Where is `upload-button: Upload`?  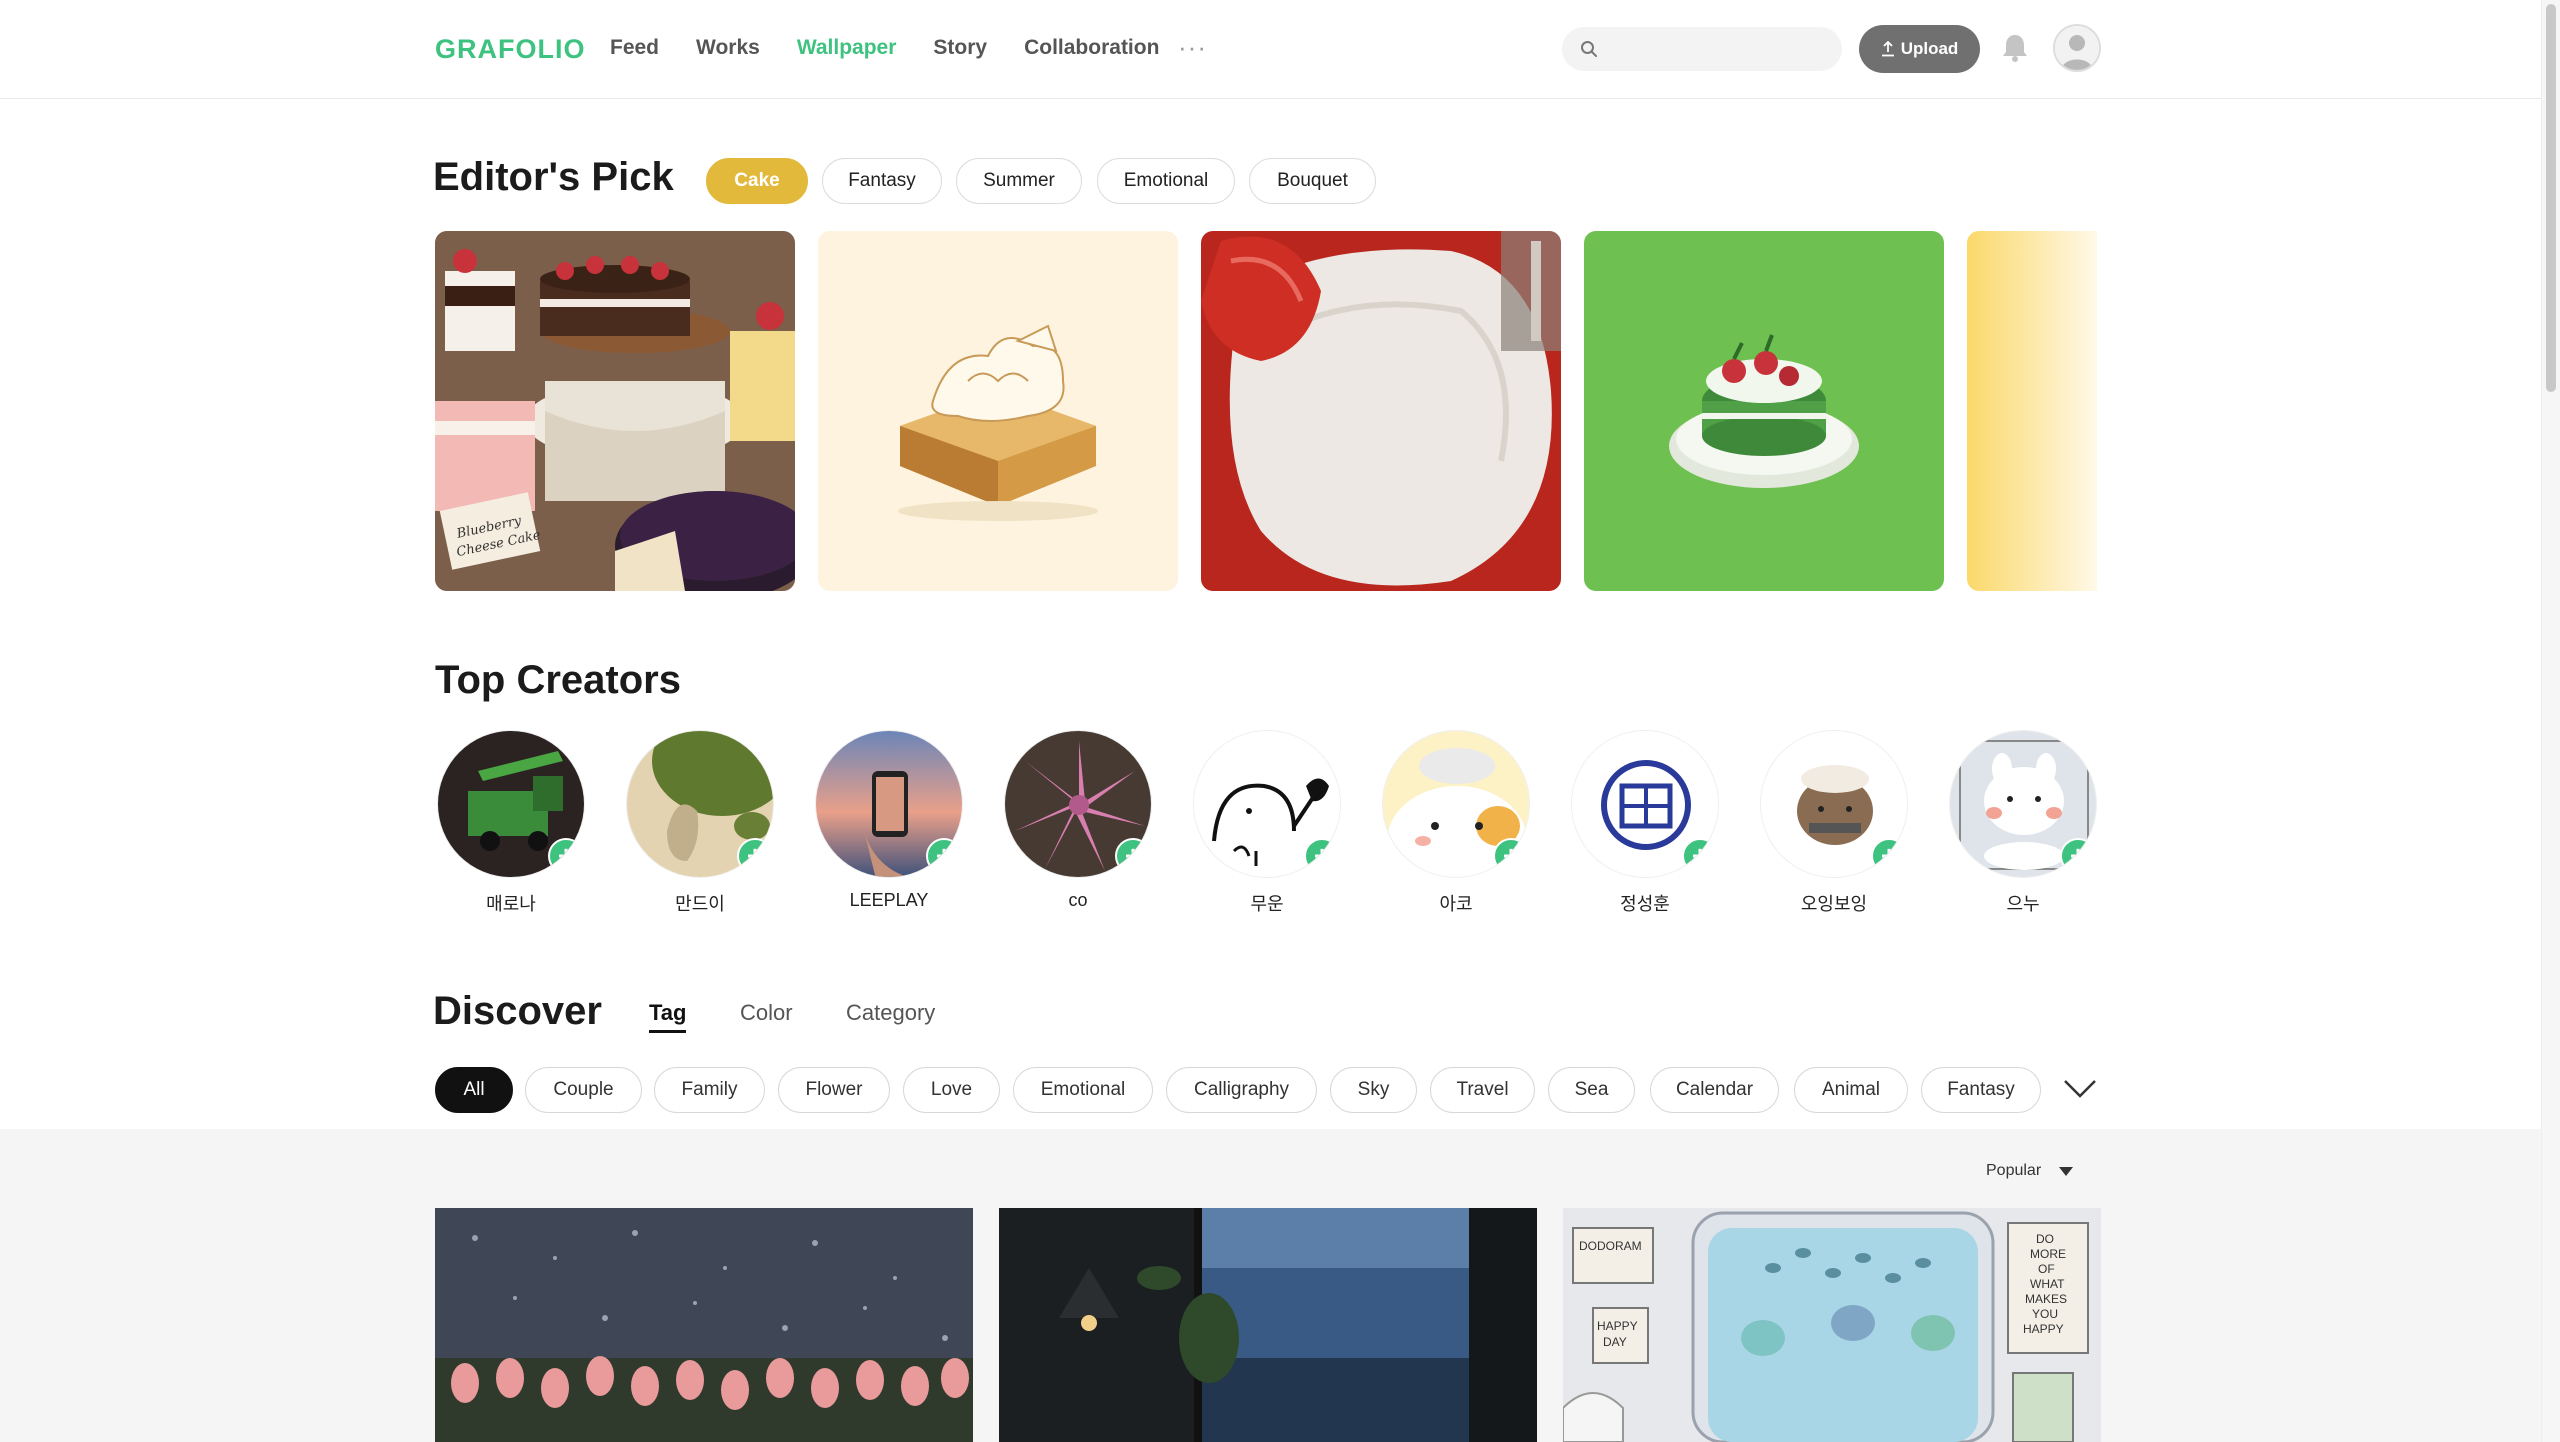 upload-button: Upload is located at coordinates (1919, 49).